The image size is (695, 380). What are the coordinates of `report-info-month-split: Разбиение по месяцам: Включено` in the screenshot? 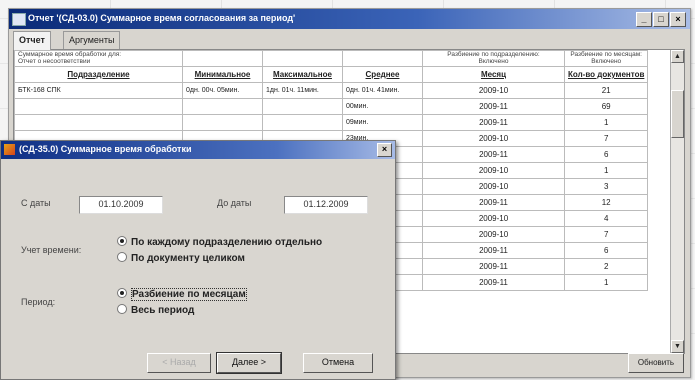 It's located at (606, 58).